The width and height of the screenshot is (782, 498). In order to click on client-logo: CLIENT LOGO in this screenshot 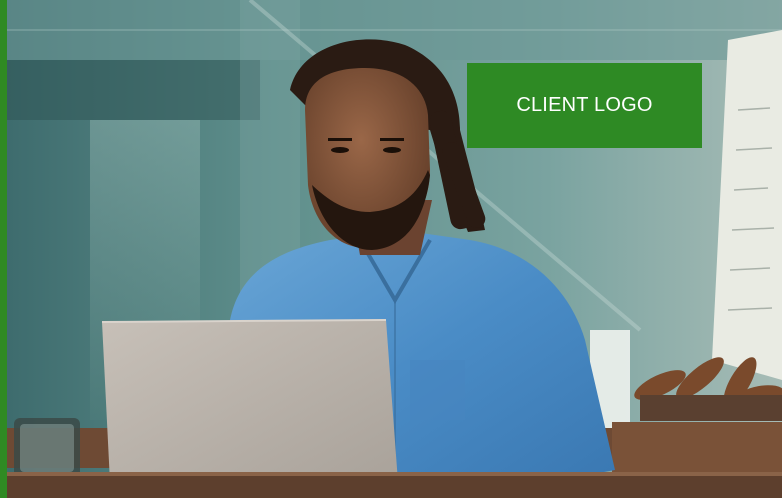, I will do `click(584, 105)`.